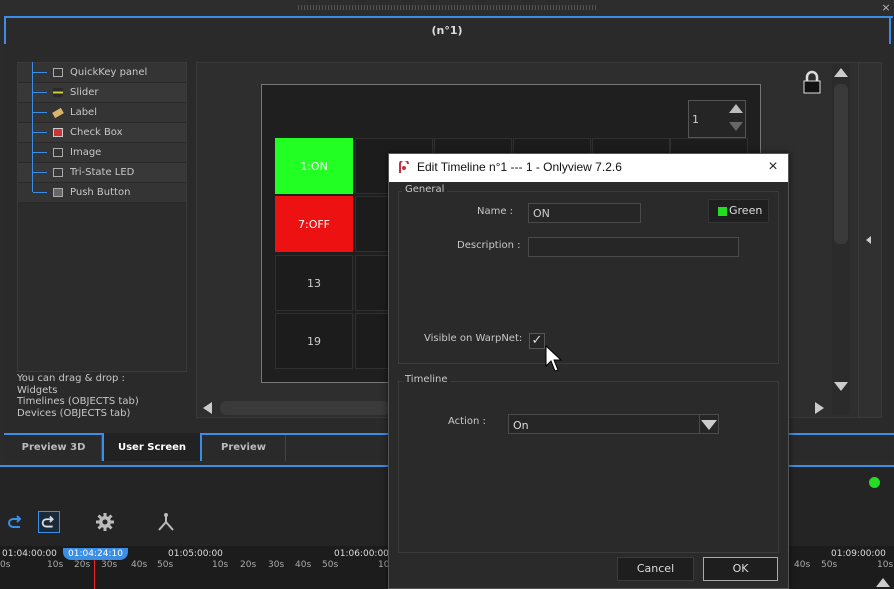  I want to click on action-select, so click(613, 424).